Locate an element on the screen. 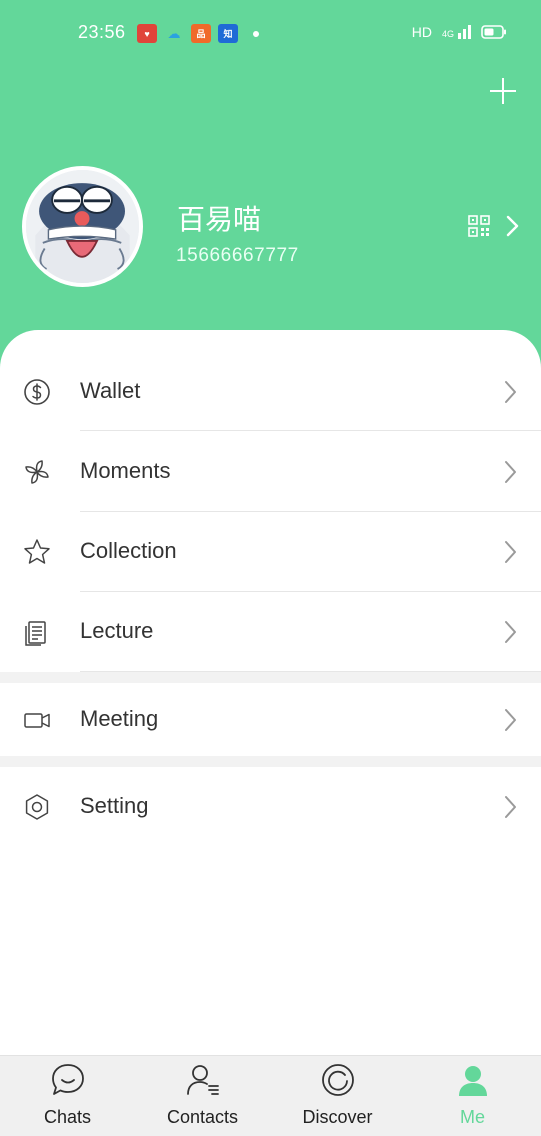 This screenshot has height=1136, width=541. avatar is located at coordinates (82, 226).